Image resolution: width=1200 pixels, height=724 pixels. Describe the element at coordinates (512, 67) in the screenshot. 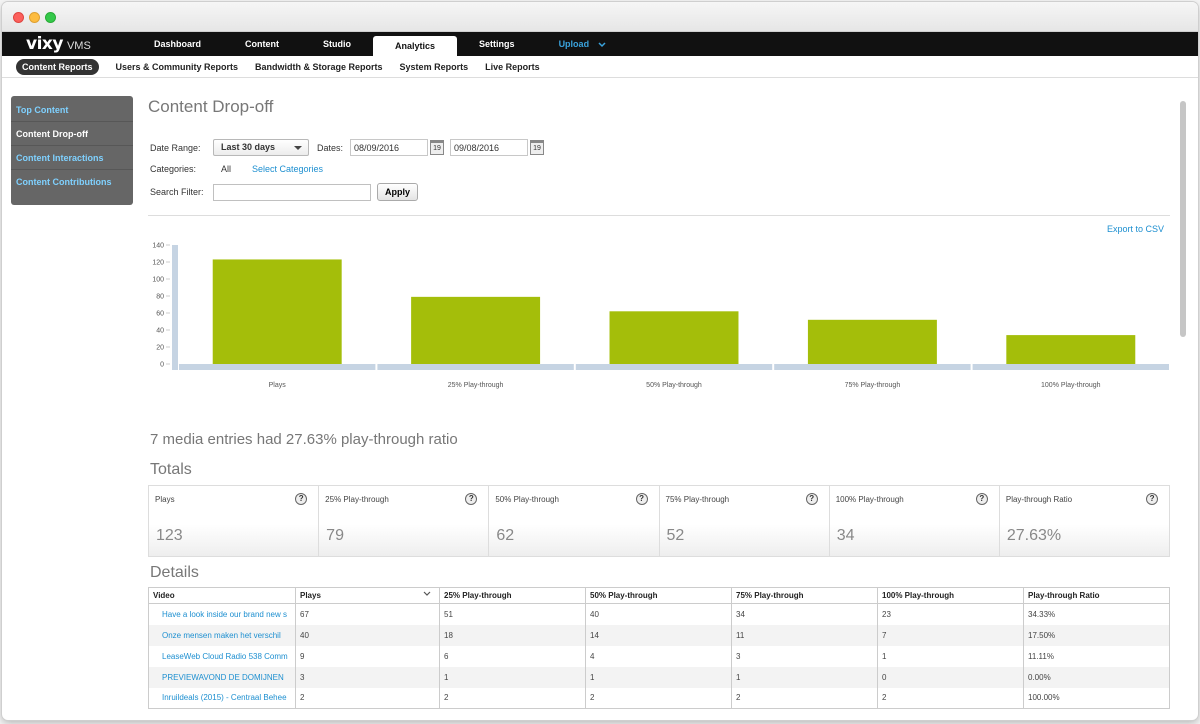

I see `subnav-live-reports: Live Reports` at that location.